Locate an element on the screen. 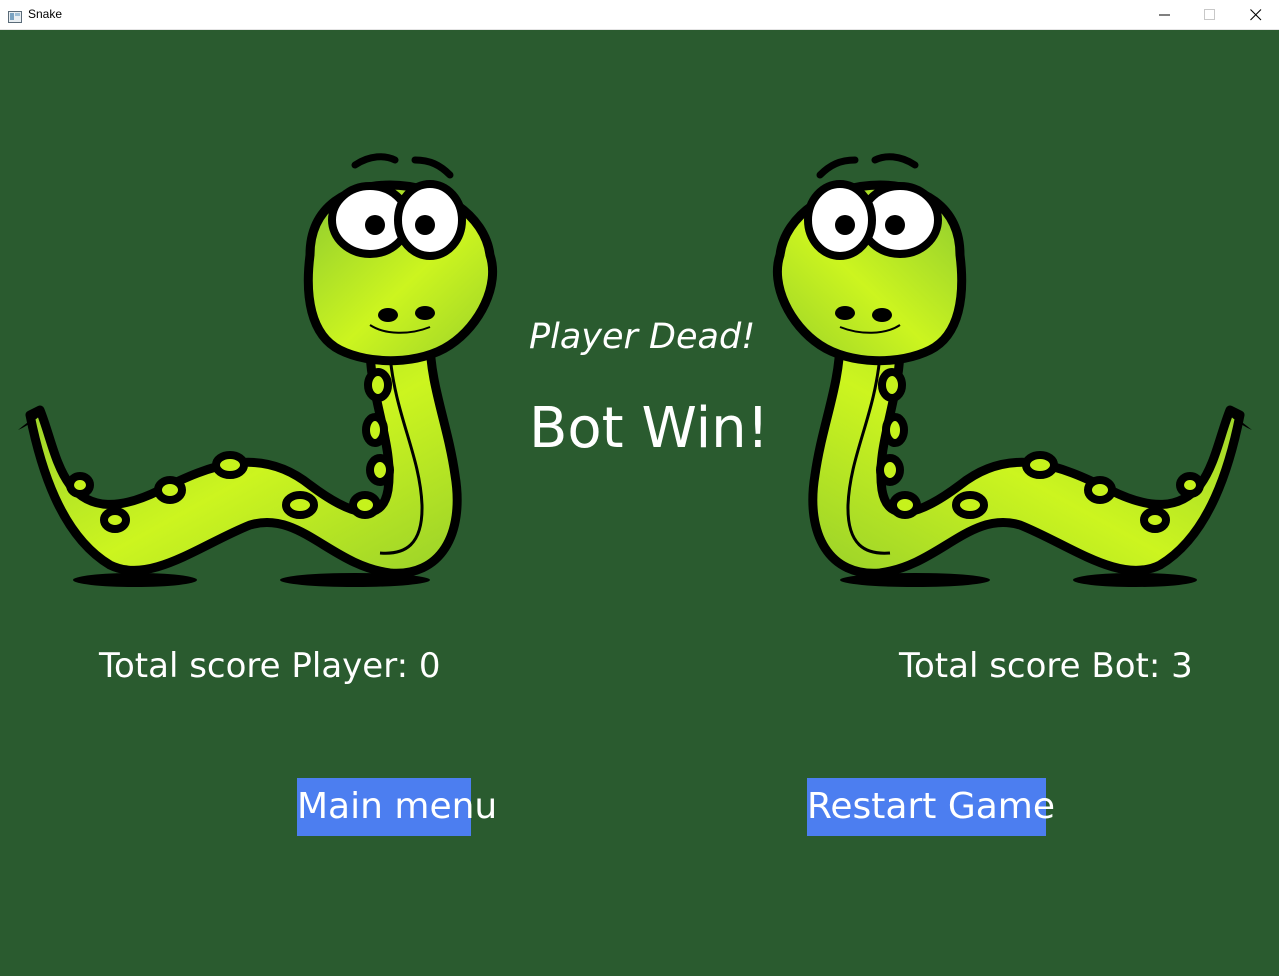 This screenshot has width=1279, height=976. maximize-button is located at coordinates (1210, 15).